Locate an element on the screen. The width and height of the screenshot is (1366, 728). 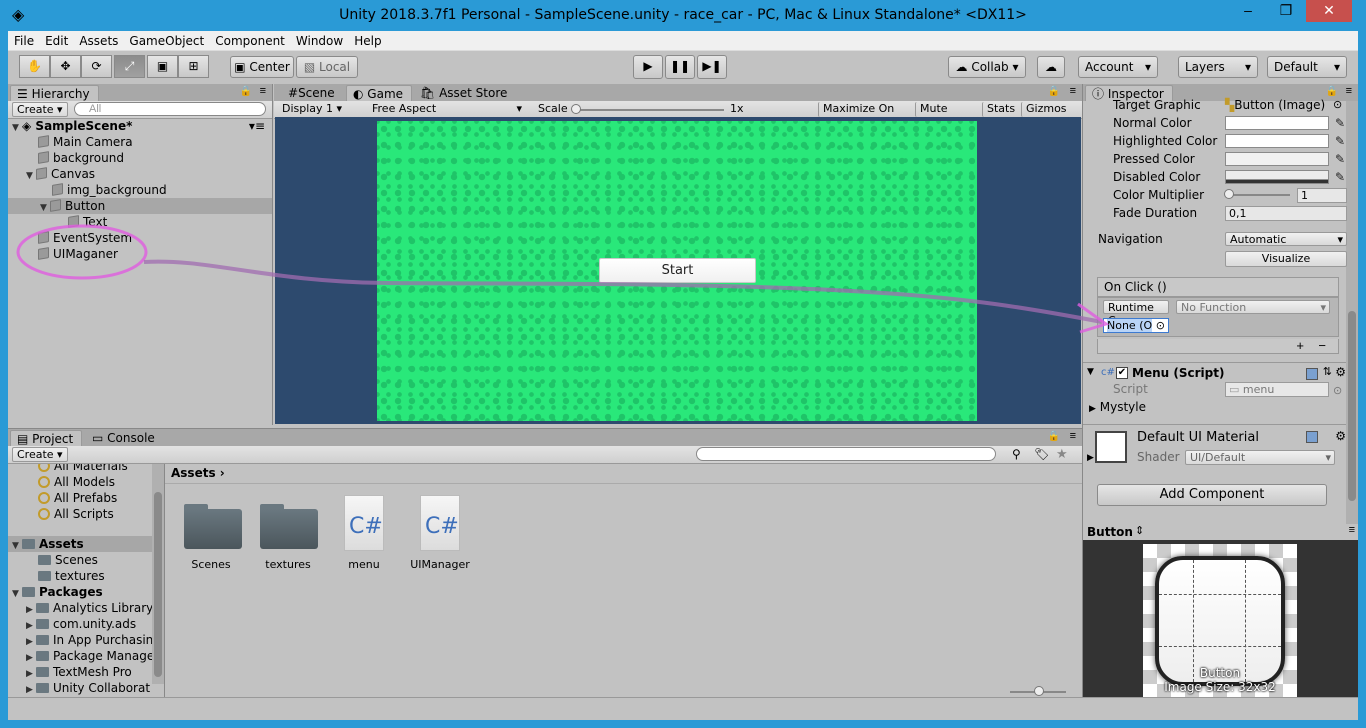
annotation-overlay is located at coordinates (563, 279).